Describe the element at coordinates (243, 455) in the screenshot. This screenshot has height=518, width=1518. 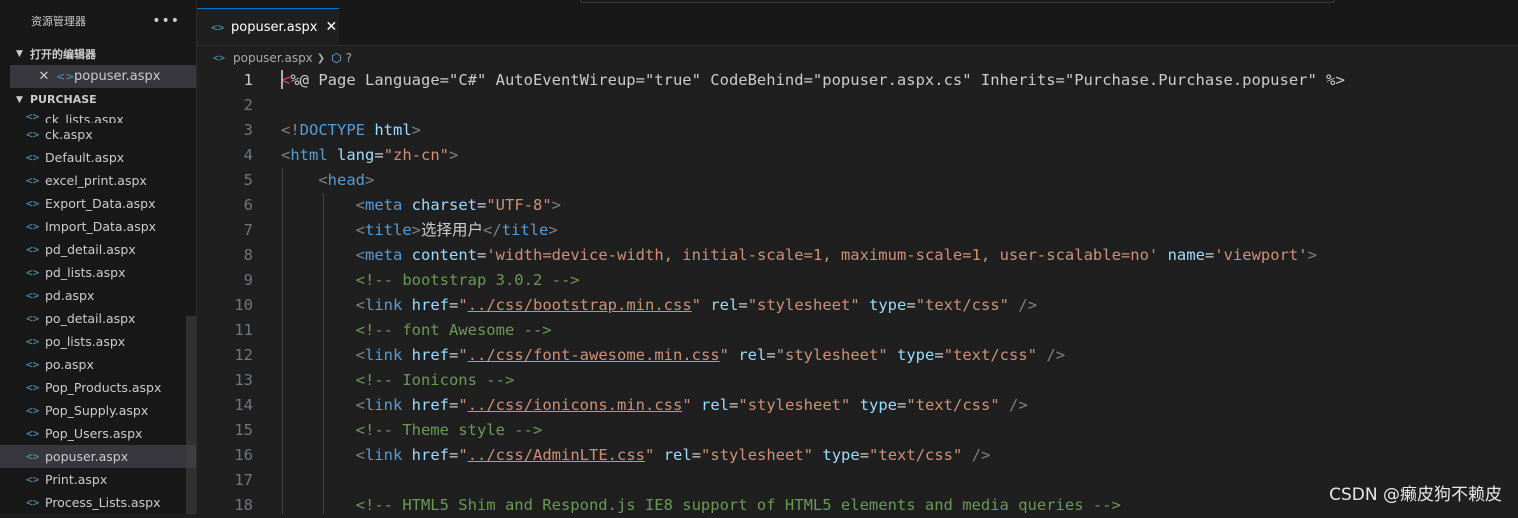
I see `line-number: 16` at that location.